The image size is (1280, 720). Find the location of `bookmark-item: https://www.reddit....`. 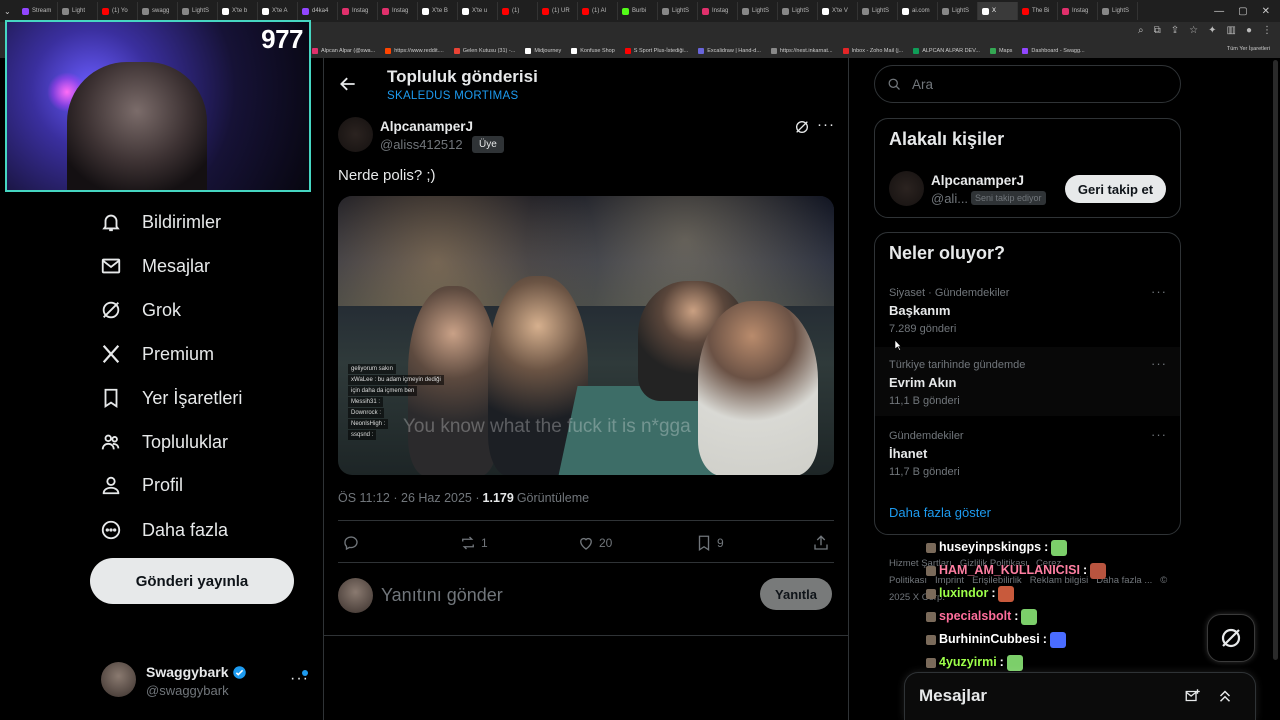

bookmark-item: https://www.reddit.... is located at coordinates (414, 51).